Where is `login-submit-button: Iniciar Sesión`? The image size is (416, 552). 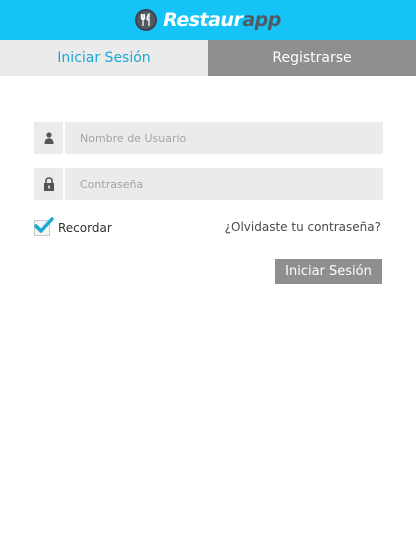 login-submit-button: Iniciar Sesión is located at coordinates (328, 271).